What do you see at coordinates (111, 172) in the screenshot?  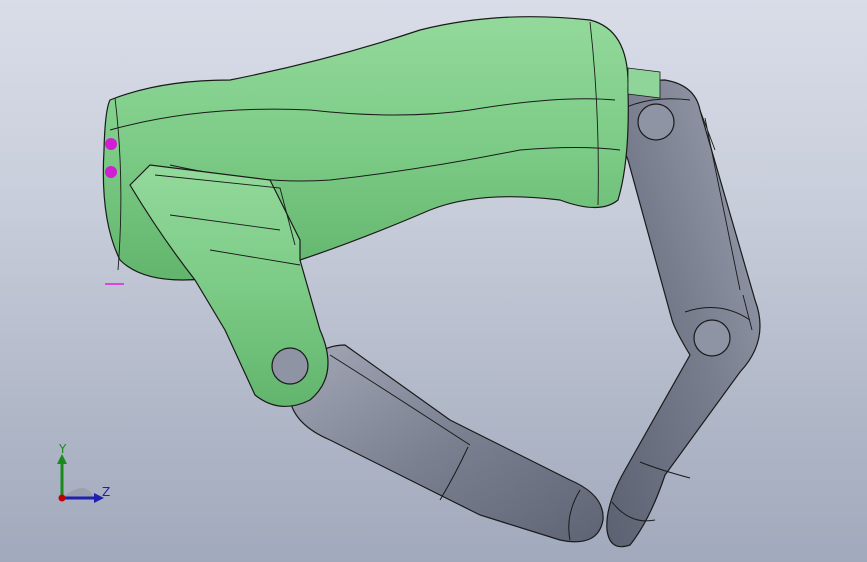 I see `highlight-marker-bottom` at bounding box center [111, 172].